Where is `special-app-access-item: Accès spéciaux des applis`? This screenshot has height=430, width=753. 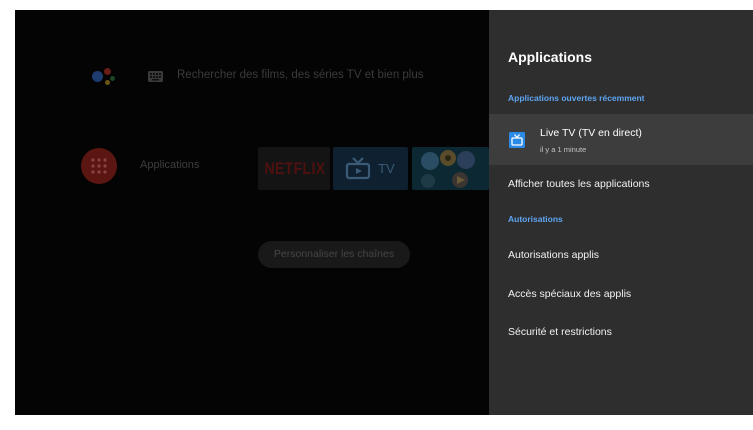 special-app-access-item: Accès spéciaux des applis is located at coordinates (621, 295).